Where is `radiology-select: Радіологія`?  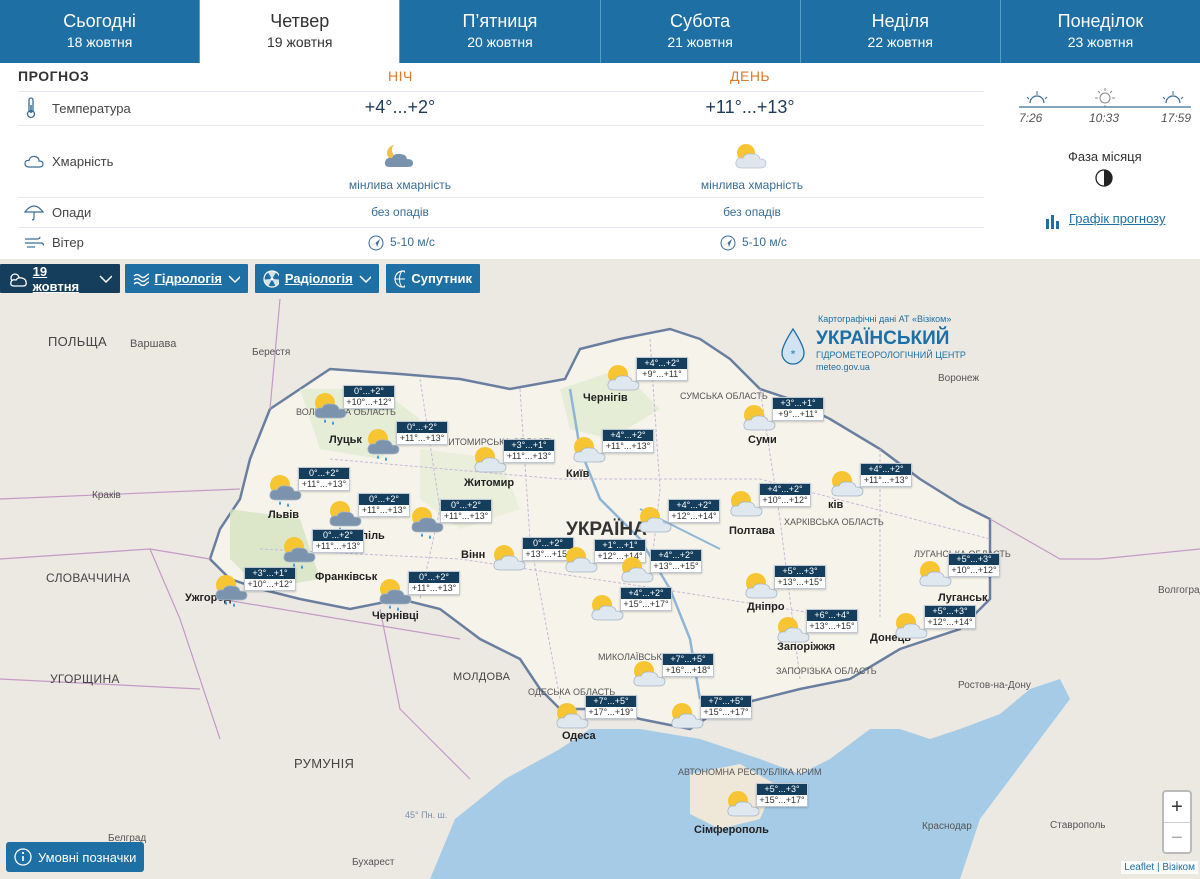
radiology-select: Радіологія is located at coordinates (317, 278).